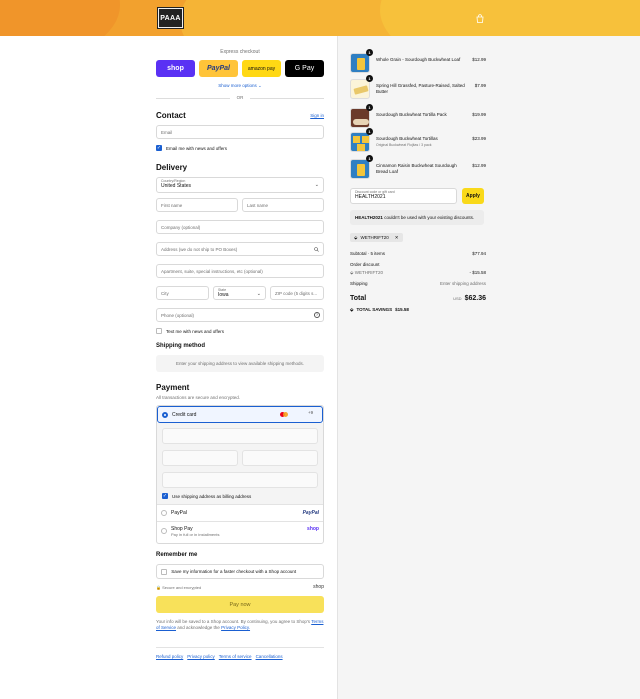 The image size is (640, 699). Describe the element at coordinates (240, 512) in the screenshot. I see `paypal-option: PayPal PayPal` at that location.